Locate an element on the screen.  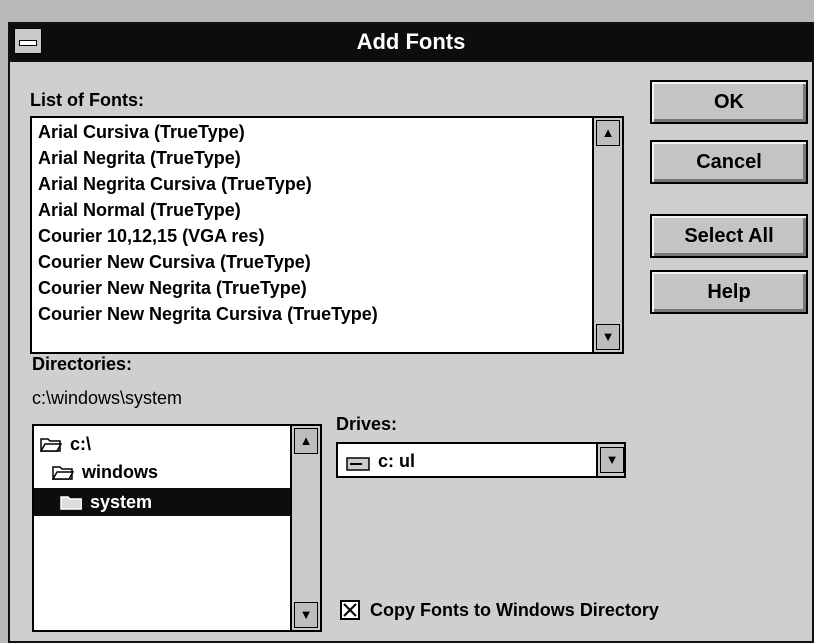
font-item: Arial Normal (TrueType) is located at coordinates (139, 210).